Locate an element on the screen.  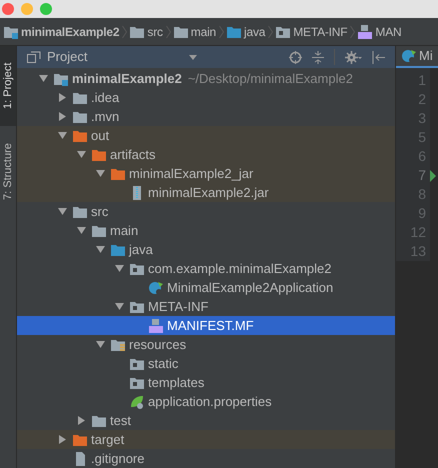
hide-panel-icon is located at coordinates (378, 57).